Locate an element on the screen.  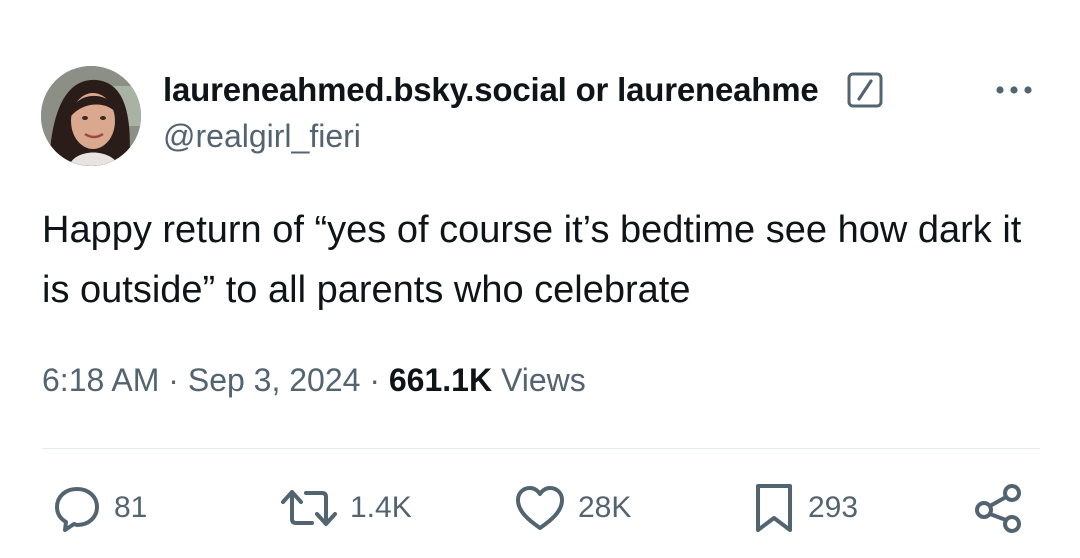
share-button is located at coordinates (1000, 508).